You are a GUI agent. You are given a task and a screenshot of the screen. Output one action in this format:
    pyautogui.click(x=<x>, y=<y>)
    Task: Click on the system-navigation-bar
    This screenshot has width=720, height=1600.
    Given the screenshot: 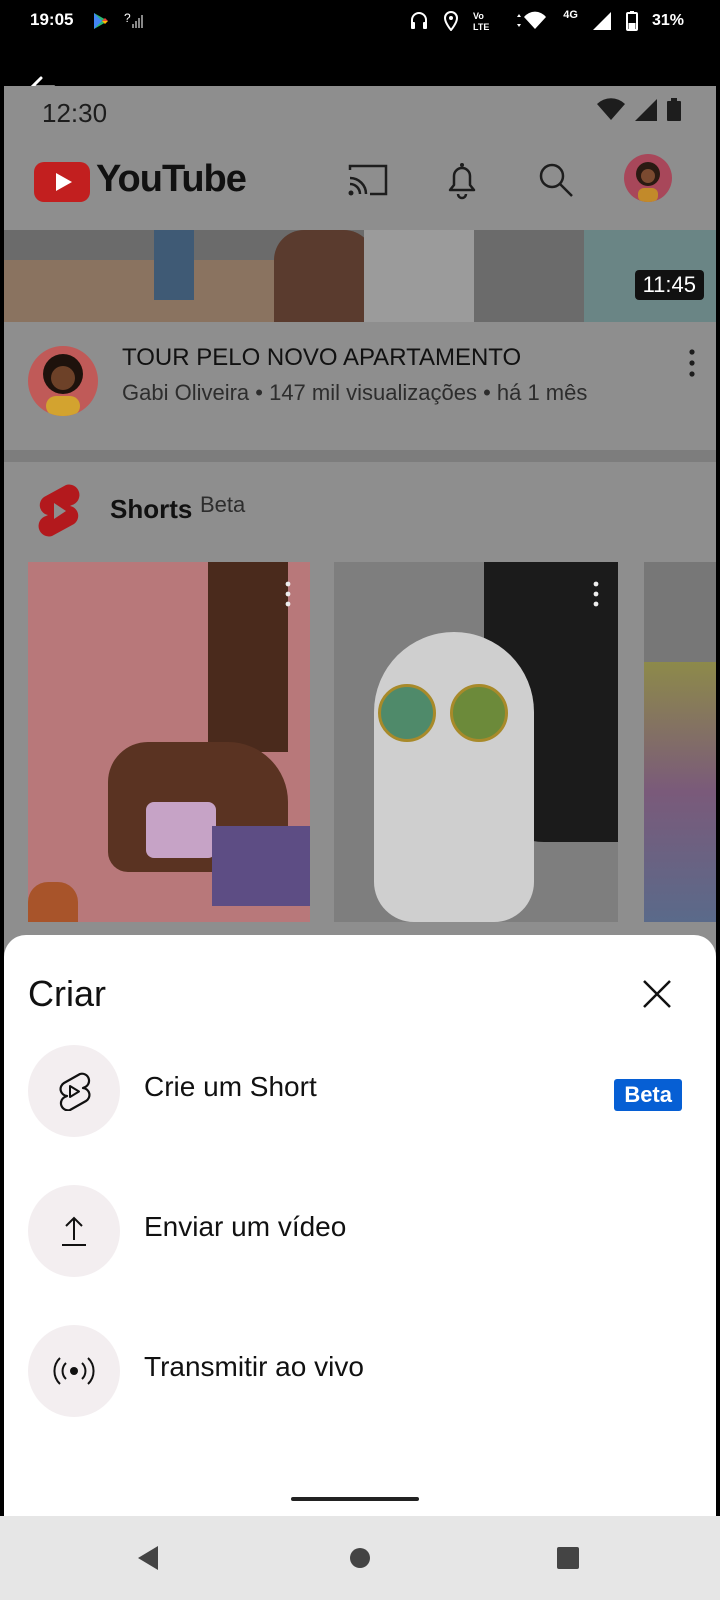 What is the action you would take?
    pyautogui.click(x=360, y=1558)
    